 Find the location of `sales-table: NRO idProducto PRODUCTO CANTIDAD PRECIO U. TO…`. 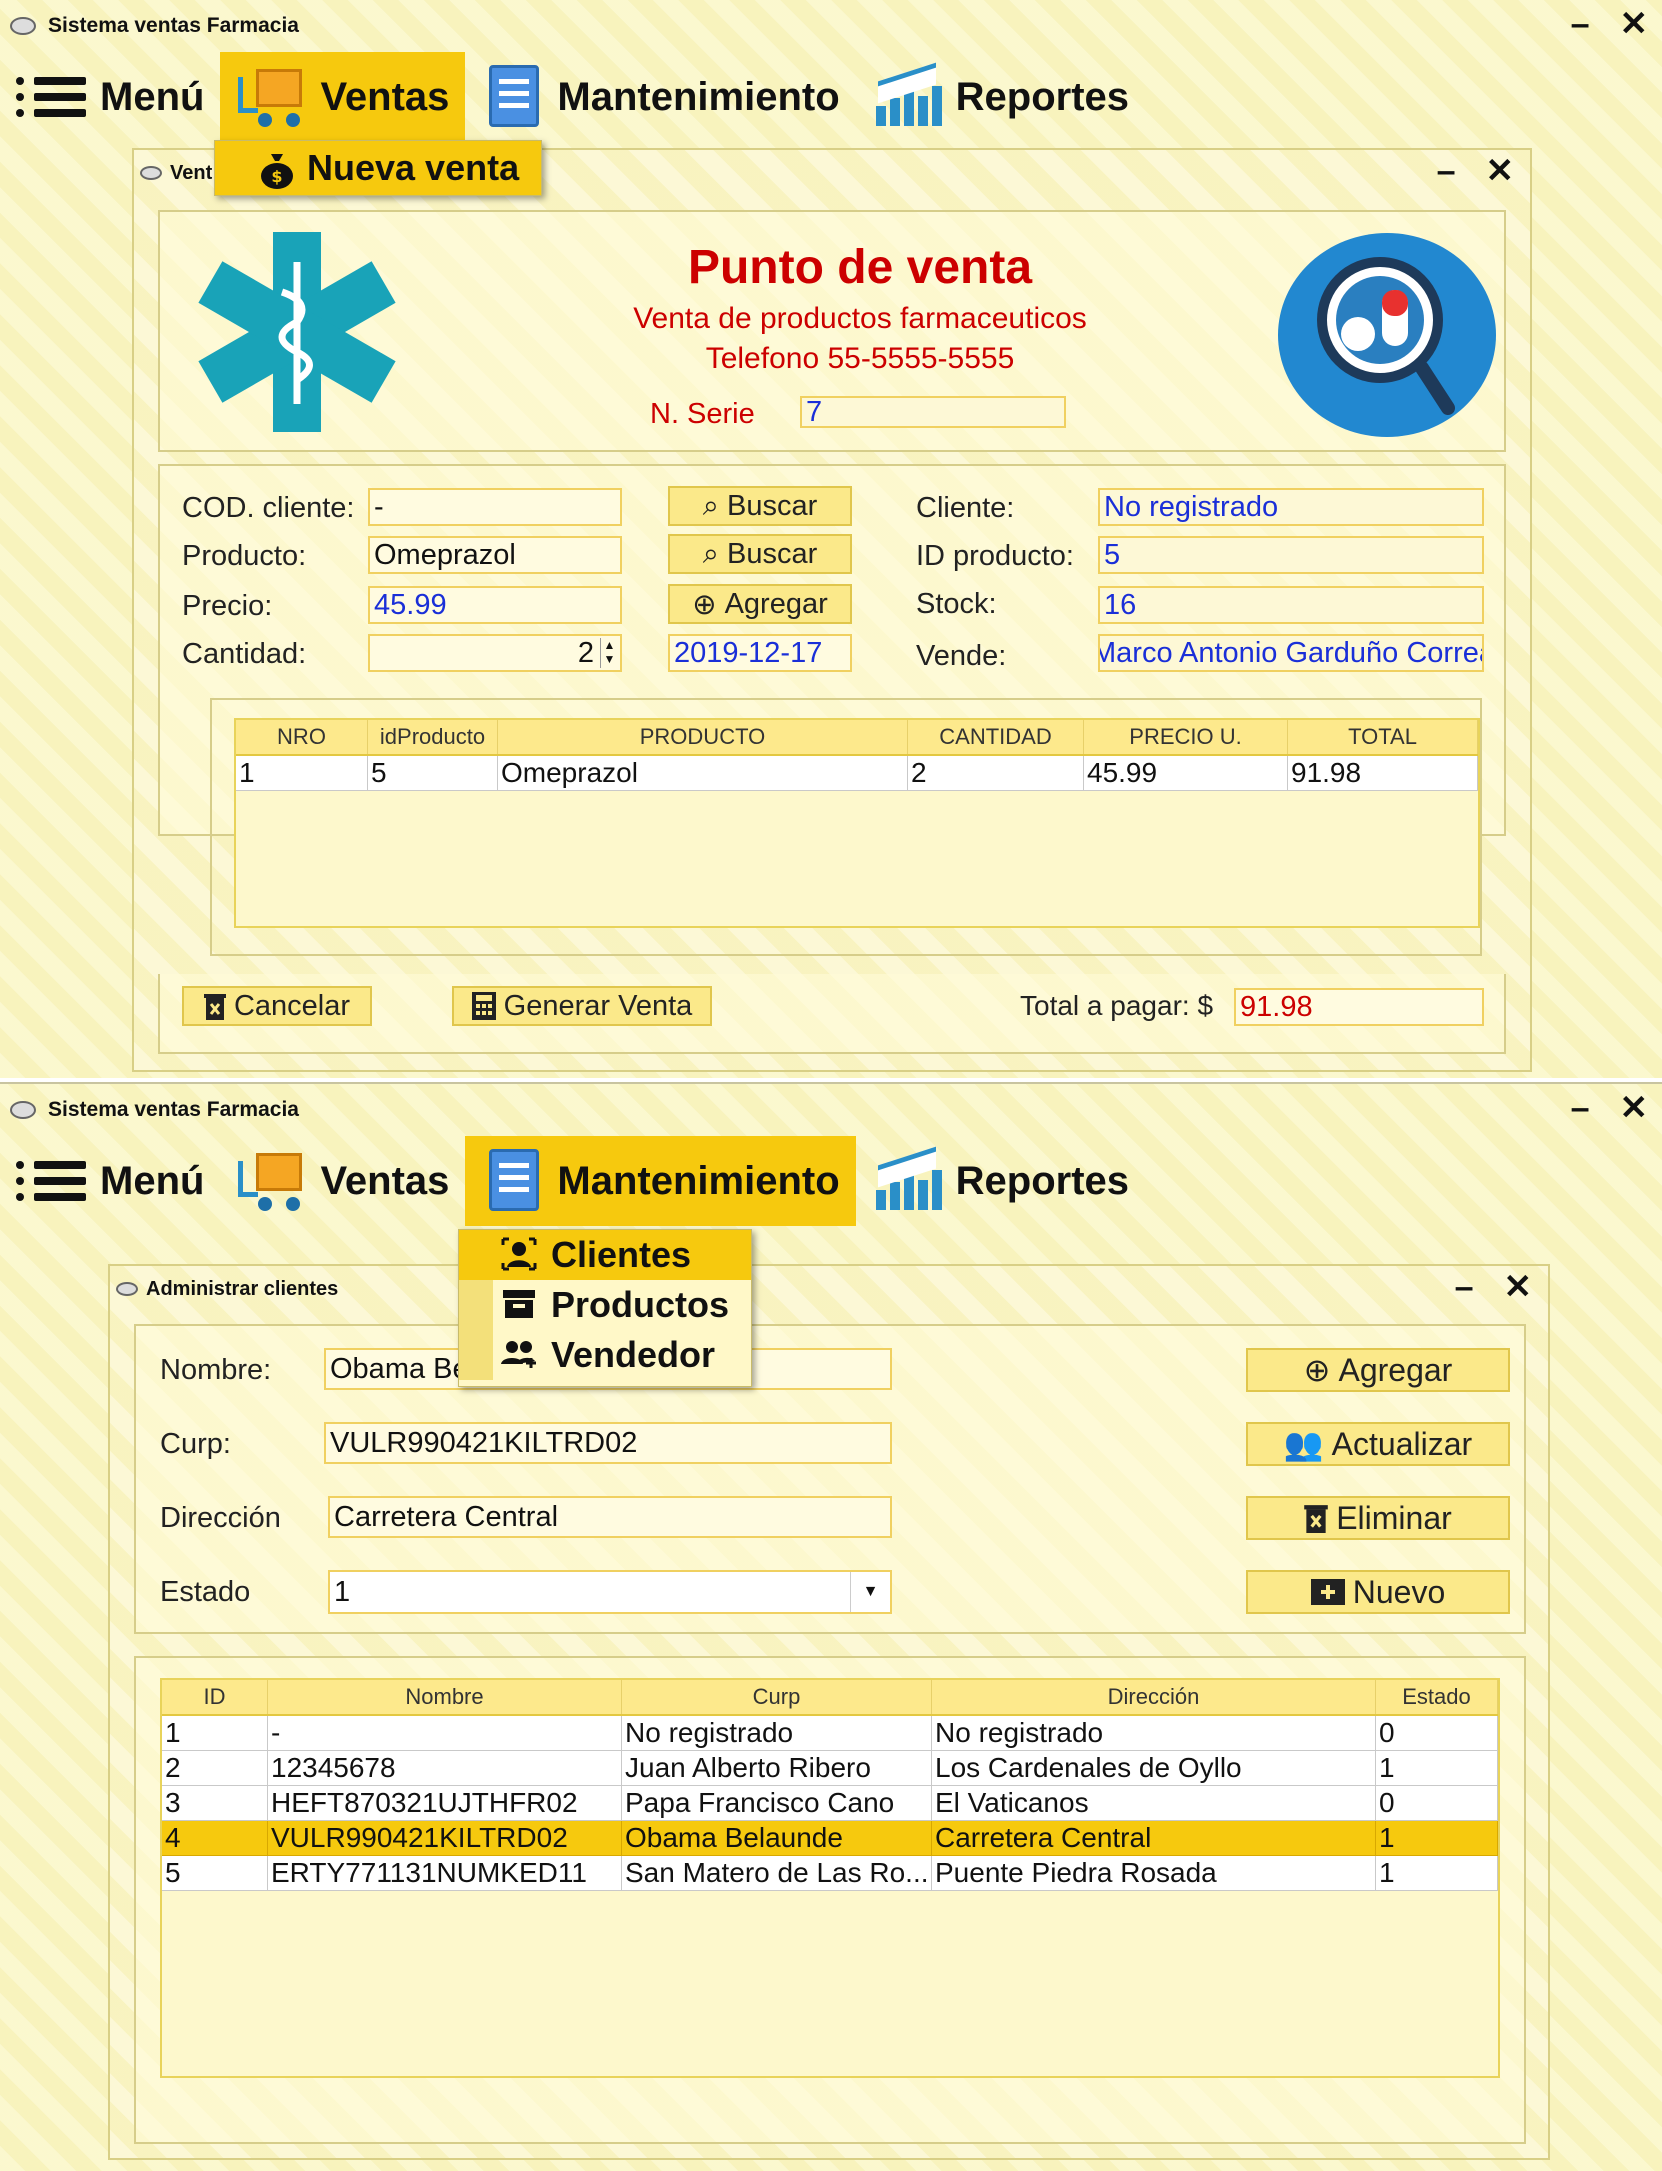

sales-table: NRO idProducto PRODUCTO CANTIDAD PRECIO U. TO… is located at coordinates (857, 823).